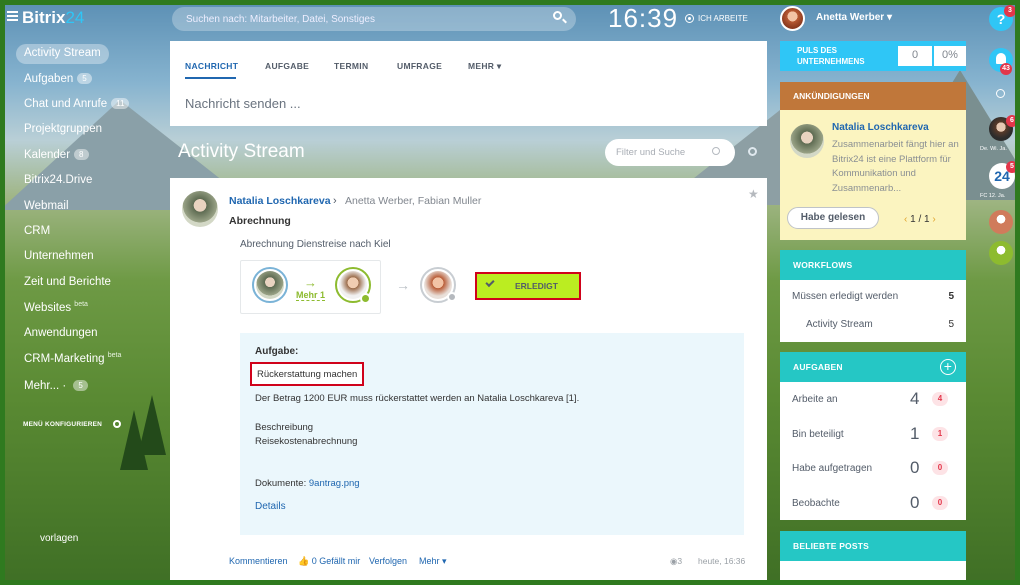 Image resolution: width=1020 pixels, height=585 pixels. What do you see at coordinates (258, 561) in the screenshot?
I see `comment-link: Kommentieren` at bounding box center [258, 561].